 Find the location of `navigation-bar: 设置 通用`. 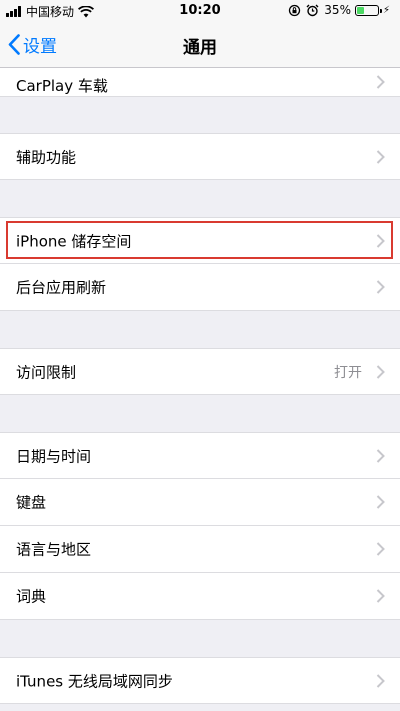

navigation-bar: 设置 通用 is located at coordinates (200, 45).